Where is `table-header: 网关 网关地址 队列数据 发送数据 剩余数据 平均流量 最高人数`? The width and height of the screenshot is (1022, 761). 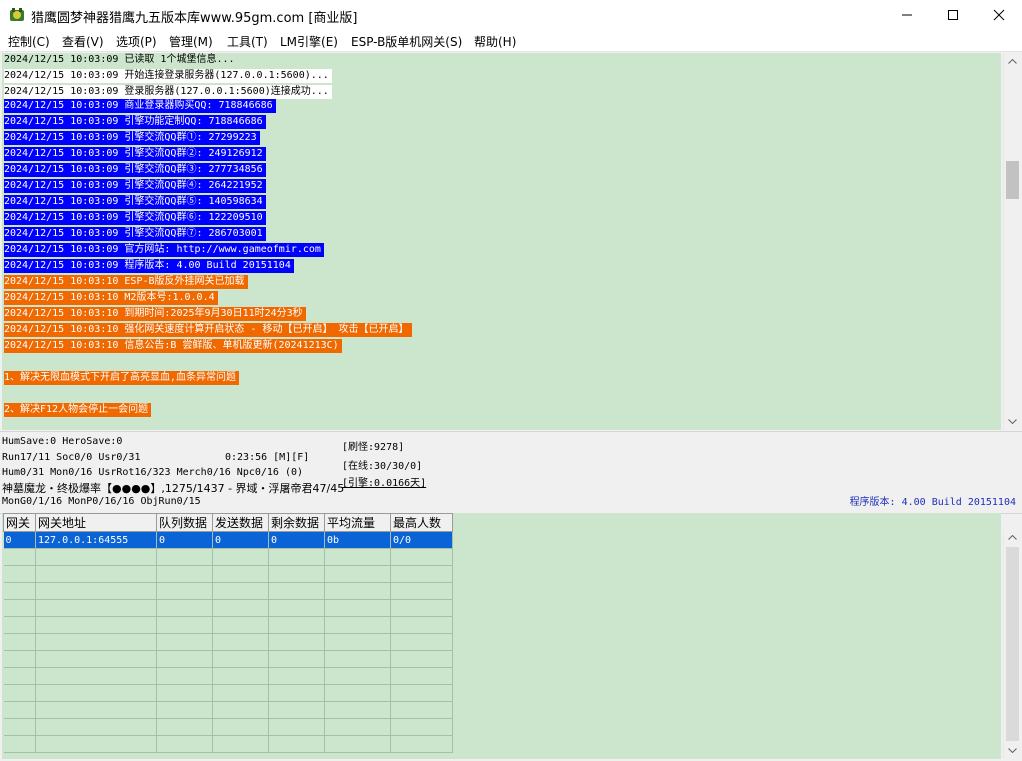
table-header: 网关 网关地址 队列数据 发送数据 剩余数据 平均流量 最高人数 is located at coordinates (228, 522).